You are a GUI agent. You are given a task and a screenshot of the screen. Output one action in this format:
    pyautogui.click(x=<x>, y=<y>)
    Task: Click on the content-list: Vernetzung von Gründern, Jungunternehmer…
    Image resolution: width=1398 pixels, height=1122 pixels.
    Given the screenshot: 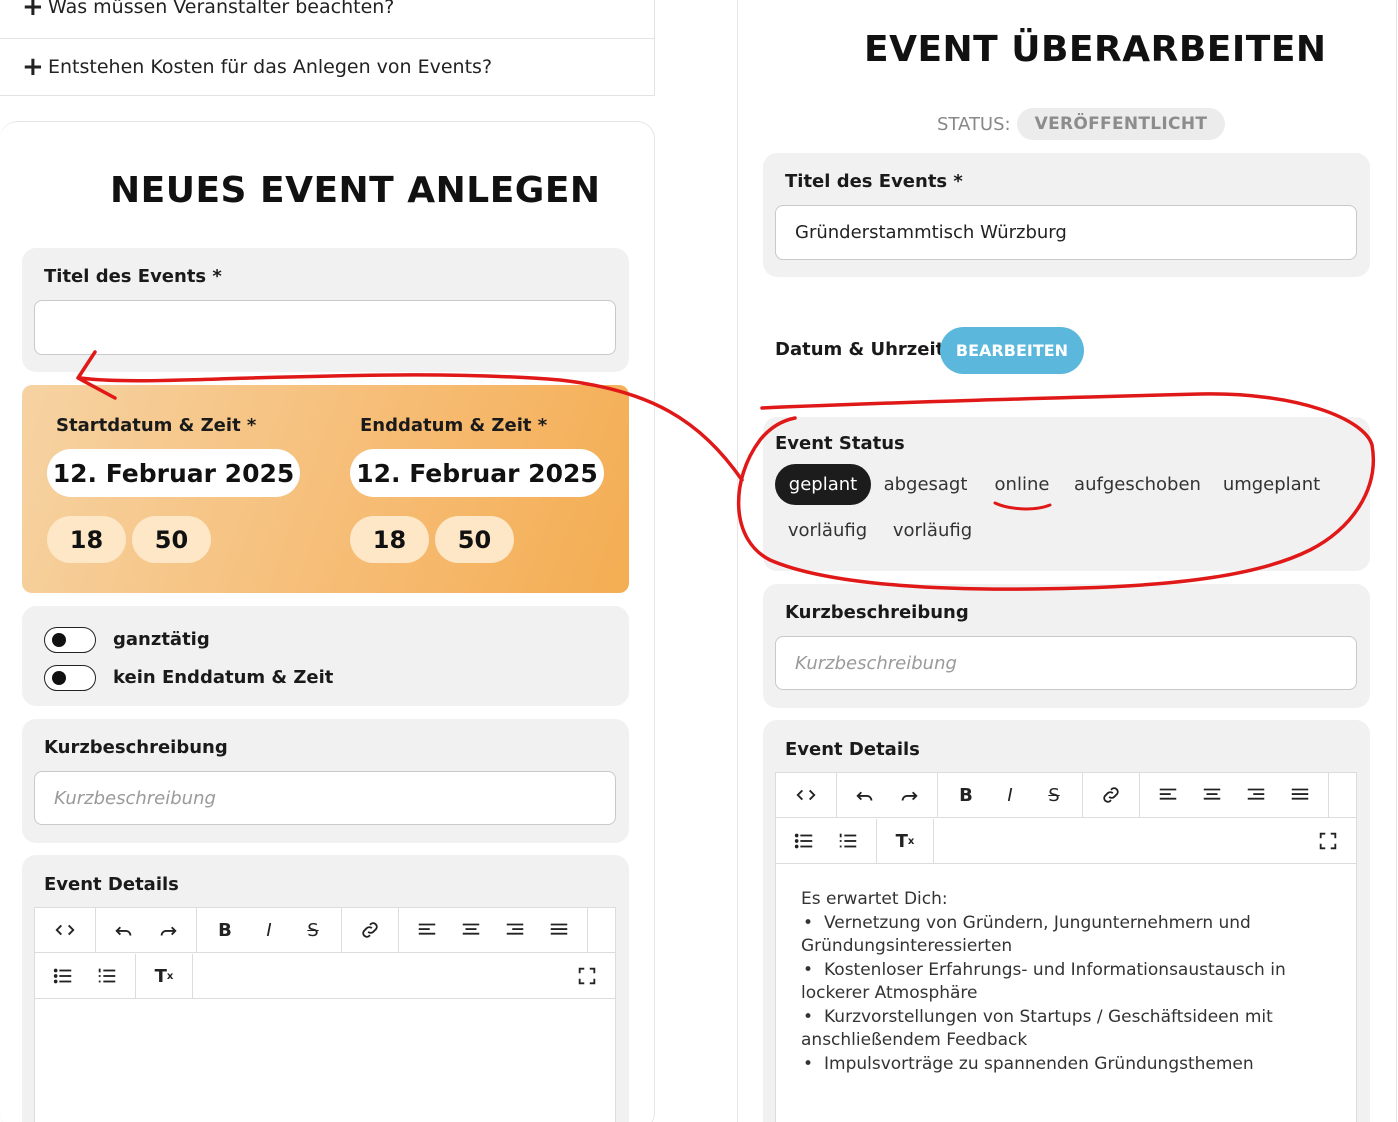 What is the action you would take?
    pyautogui.click(x=1066, y=994)
    